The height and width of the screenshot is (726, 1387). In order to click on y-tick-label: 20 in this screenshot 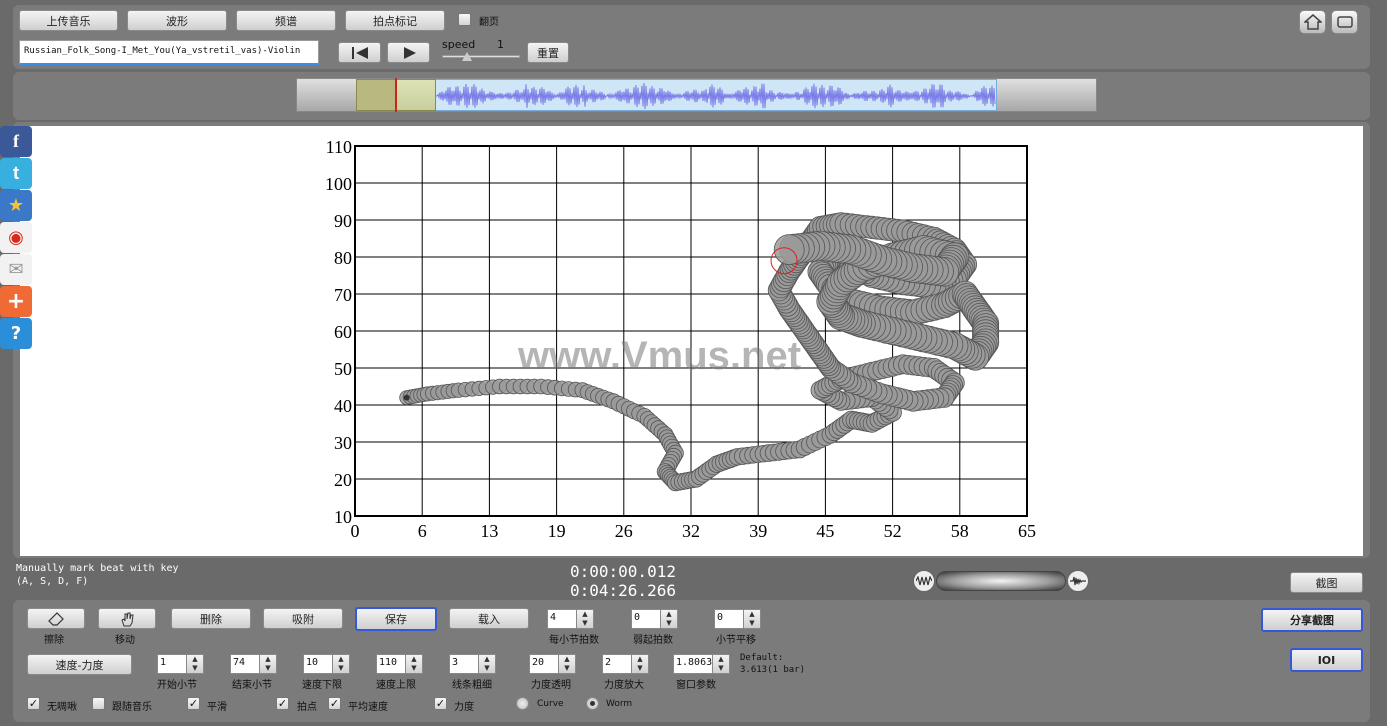, I will do `click(343, 480)`.